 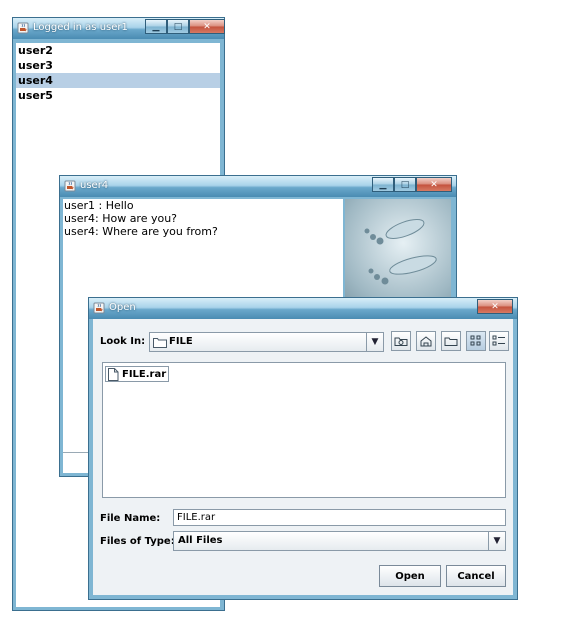 What do you see at coordinates (123, 341) in the screenshot?
I see `look-in-label: Look In:` at bounding box center [123, 341].